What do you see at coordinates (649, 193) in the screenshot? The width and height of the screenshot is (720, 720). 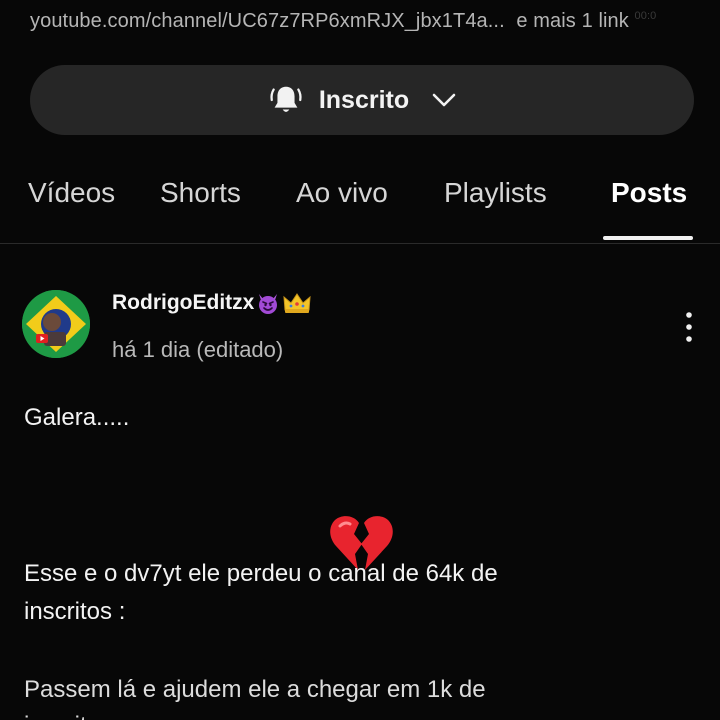 I see `tab-posts: Posts` at bounding box center [649, 193].